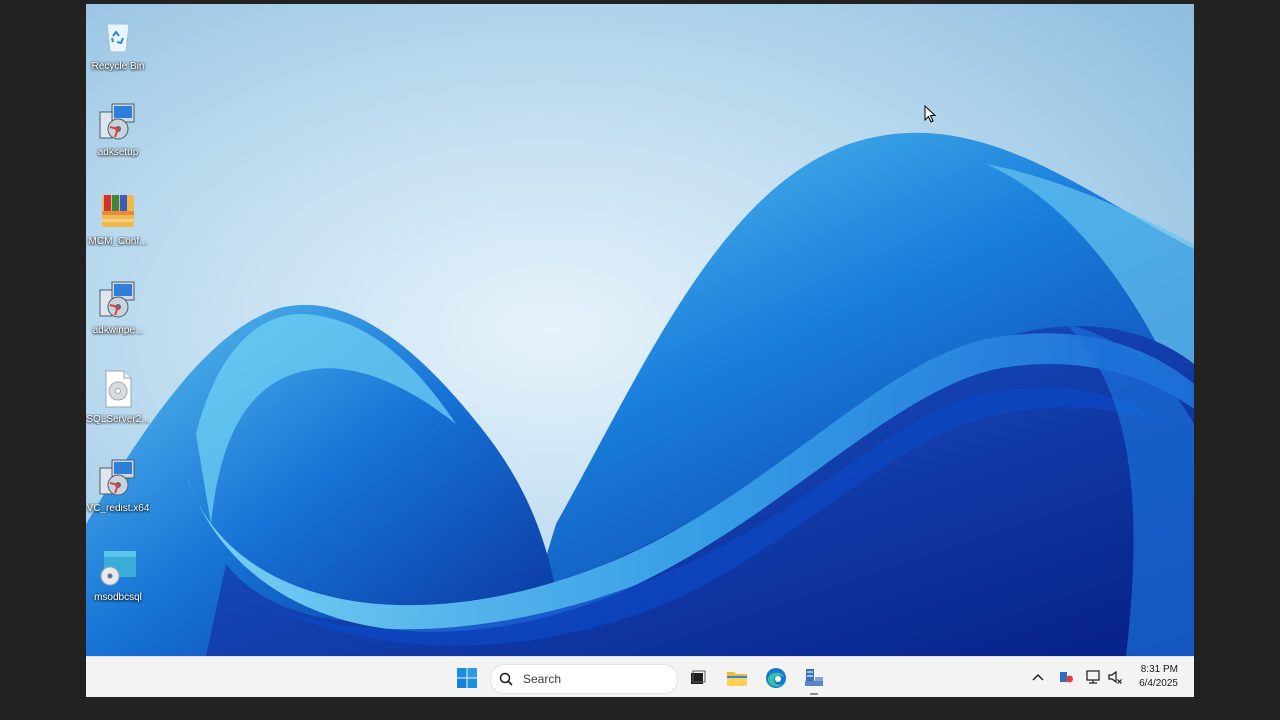 This screenshot has width=1280, height=720. I want to click on network-button, so click(1093, 677).